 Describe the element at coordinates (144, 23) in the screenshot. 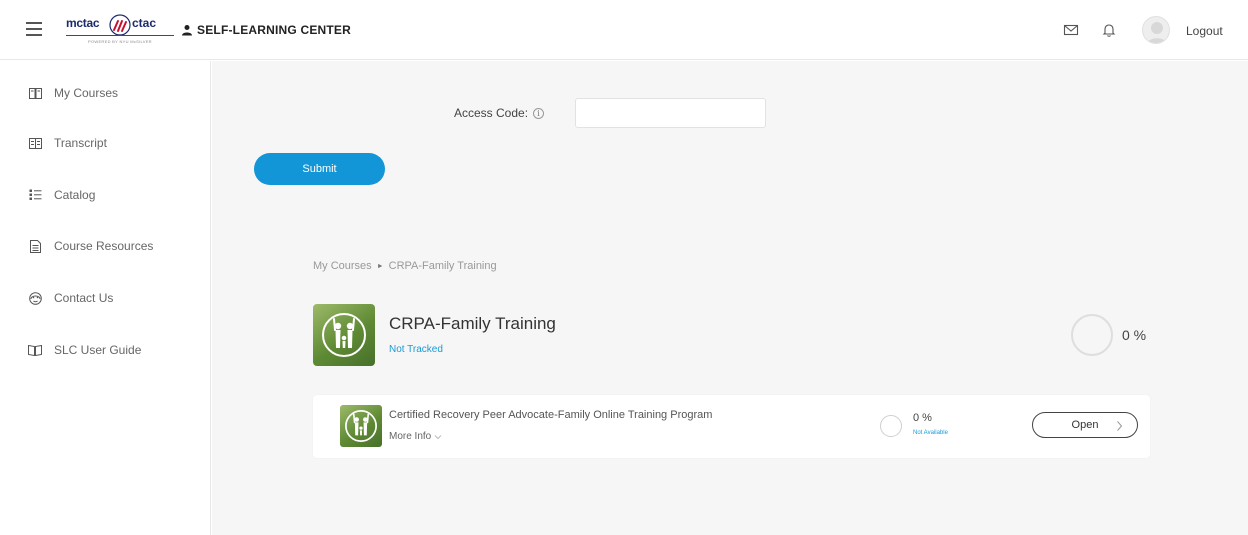

I see `logo-right-text: ctac` at that location.